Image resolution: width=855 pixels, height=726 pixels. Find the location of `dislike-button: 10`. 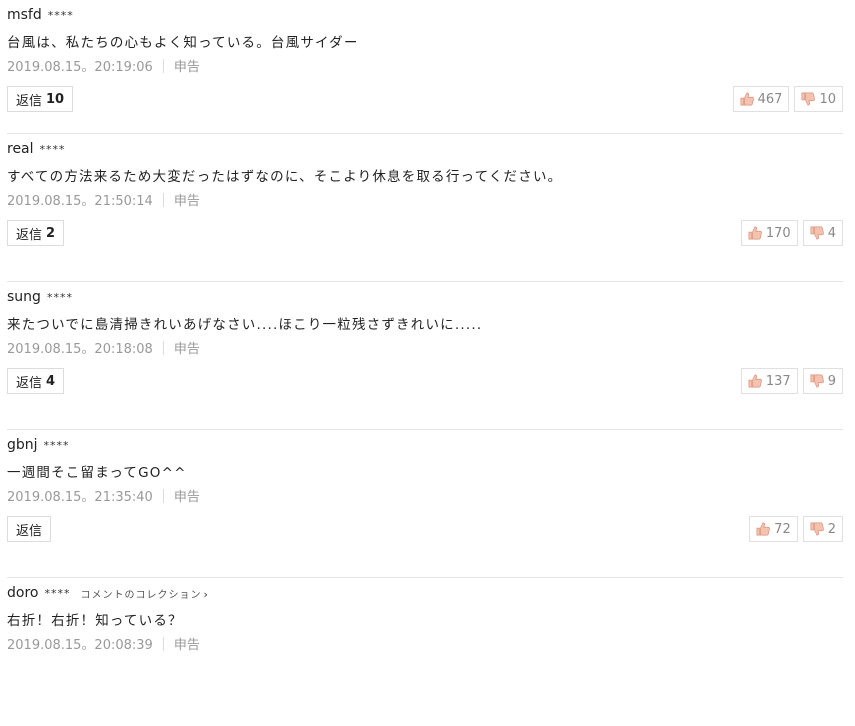

dislike-button: 10 is located at coordinates (818, 99).